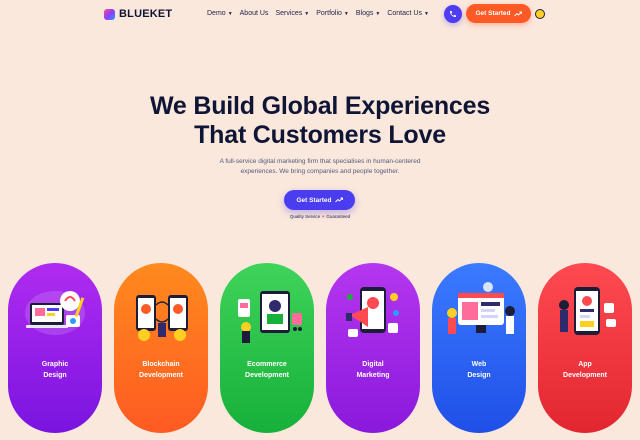  Describe the element at coordinates (404, 13) in the screenshot. I see `nav-label: Contact Us` at that location.